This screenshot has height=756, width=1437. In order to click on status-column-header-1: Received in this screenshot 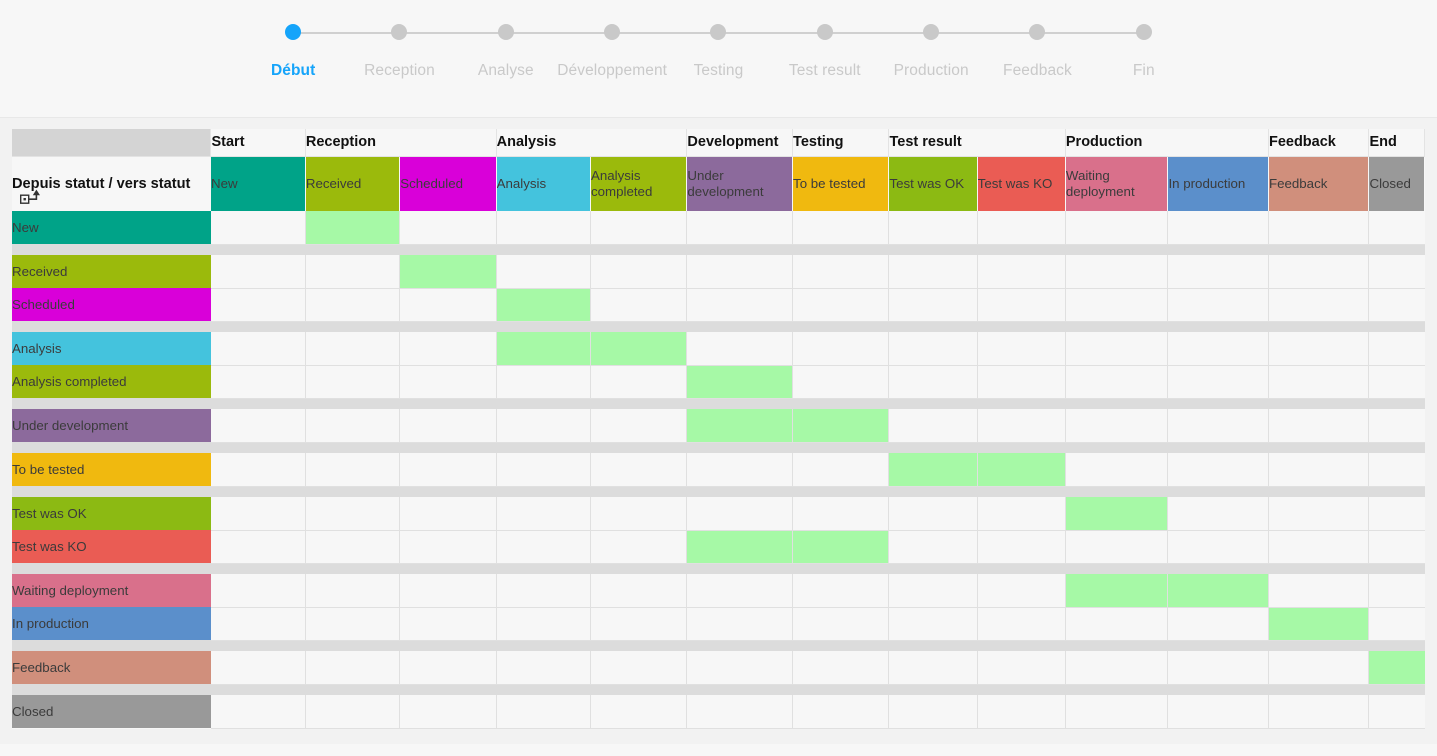, I will do `click(353, 183)`.